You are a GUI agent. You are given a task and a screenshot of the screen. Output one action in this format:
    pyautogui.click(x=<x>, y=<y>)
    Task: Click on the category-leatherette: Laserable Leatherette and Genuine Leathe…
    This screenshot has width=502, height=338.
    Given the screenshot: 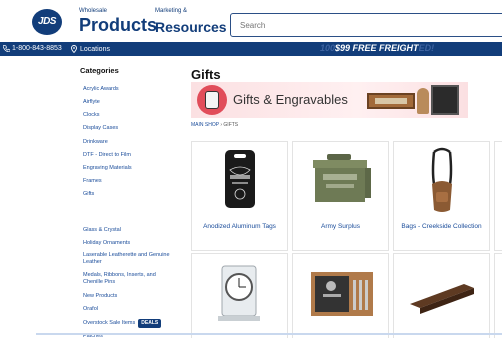 What is the action you would take?
    pyautogui.click(x=129, y=259)
    